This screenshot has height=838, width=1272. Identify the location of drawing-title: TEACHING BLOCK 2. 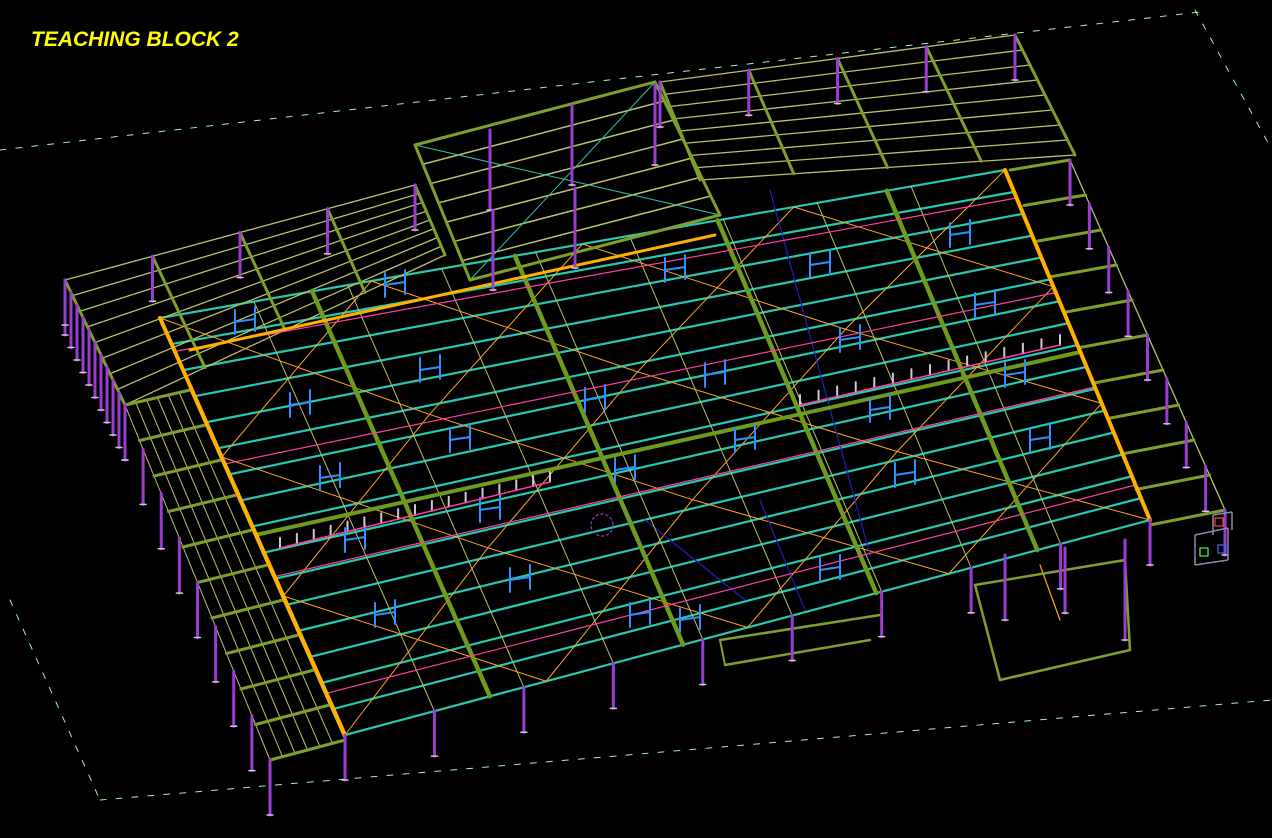
(135, 39).